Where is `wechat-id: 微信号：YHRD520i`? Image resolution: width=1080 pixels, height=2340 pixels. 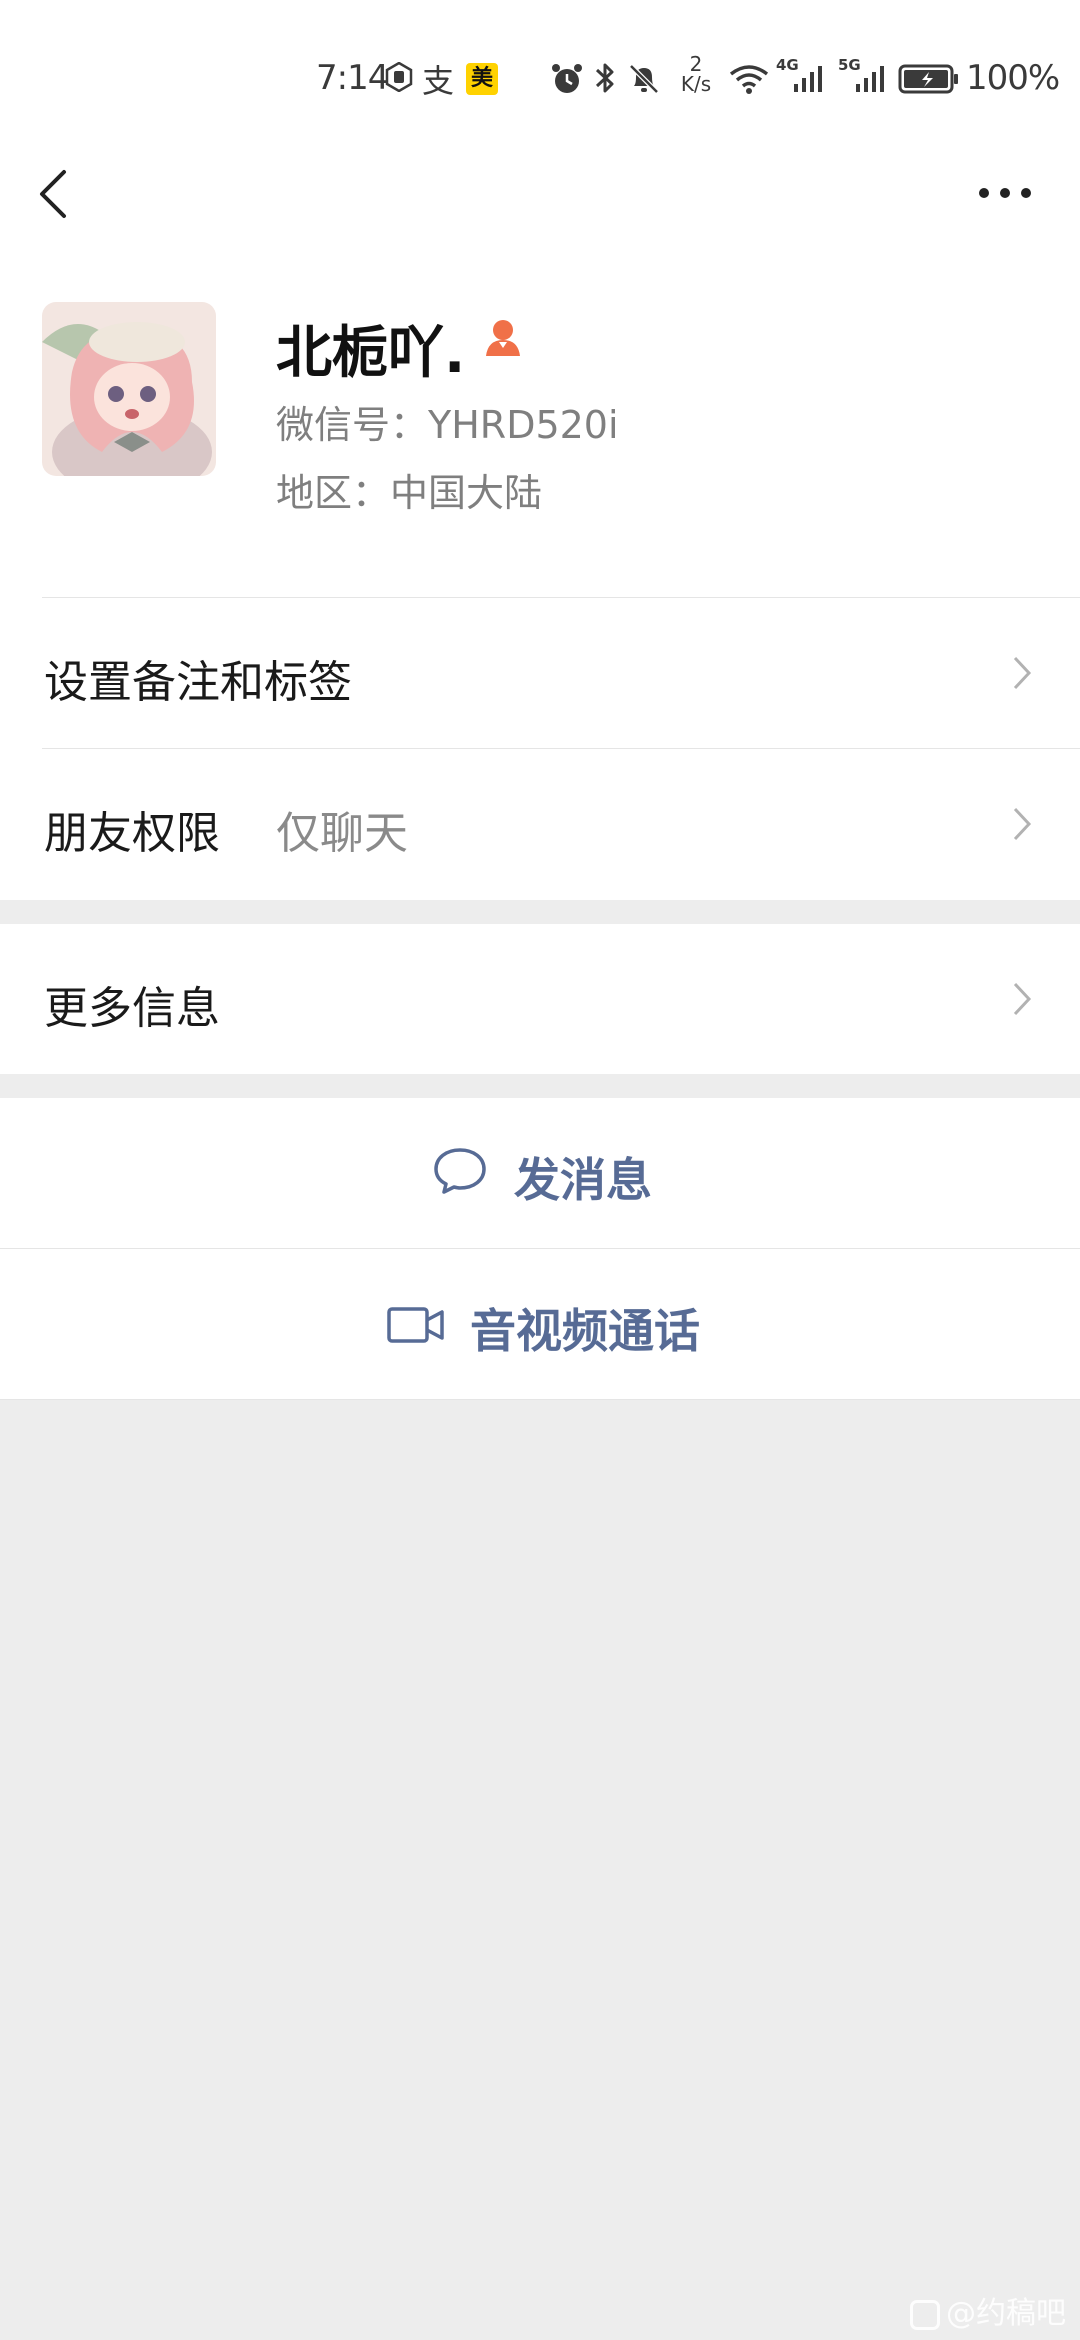 wechat-id: 微信号：YHRD520i is located at coordinates (447, 425).